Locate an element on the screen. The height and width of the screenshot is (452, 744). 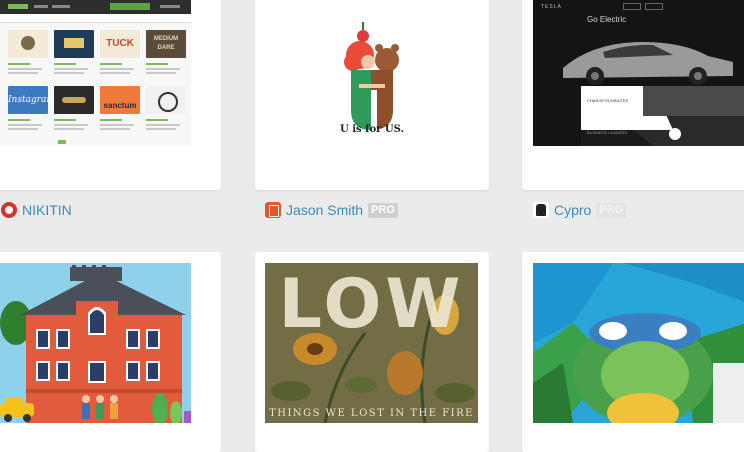
turtle-illustration is located at coordinates (638, 343).